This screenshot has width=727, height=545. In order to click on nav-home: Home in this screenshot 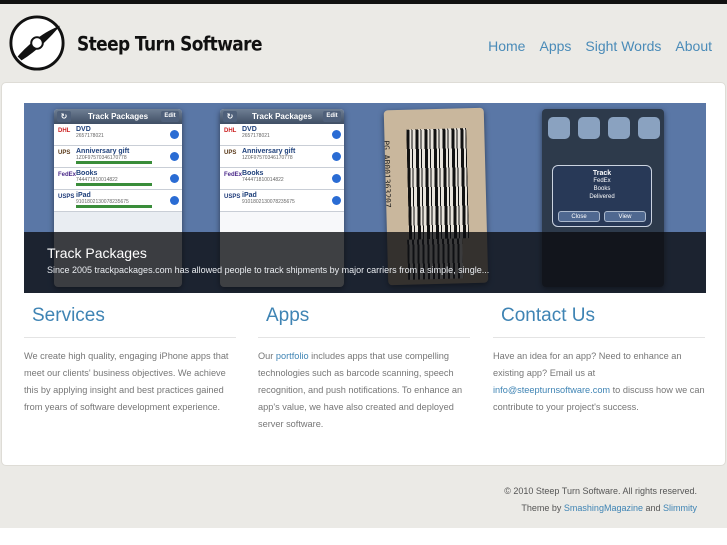, I will do `click(506, 46)`.